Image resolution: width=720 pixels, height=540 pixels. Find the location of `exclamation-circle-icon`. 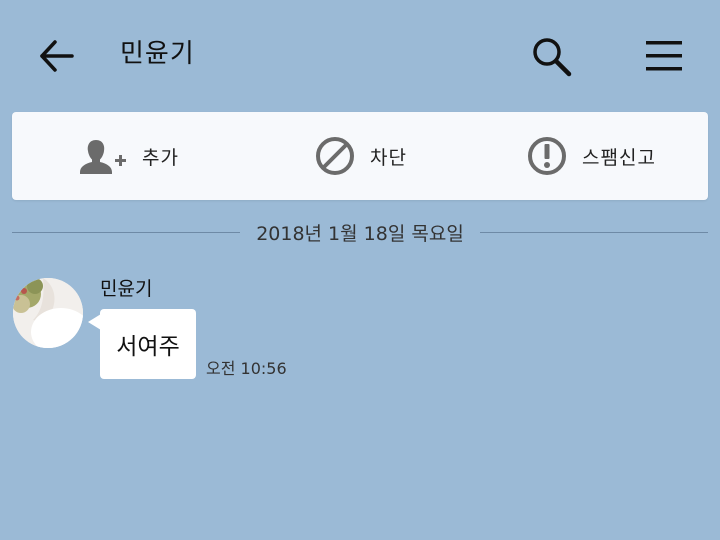

exclamation-circle-icon is located at coordinates (547, 156).